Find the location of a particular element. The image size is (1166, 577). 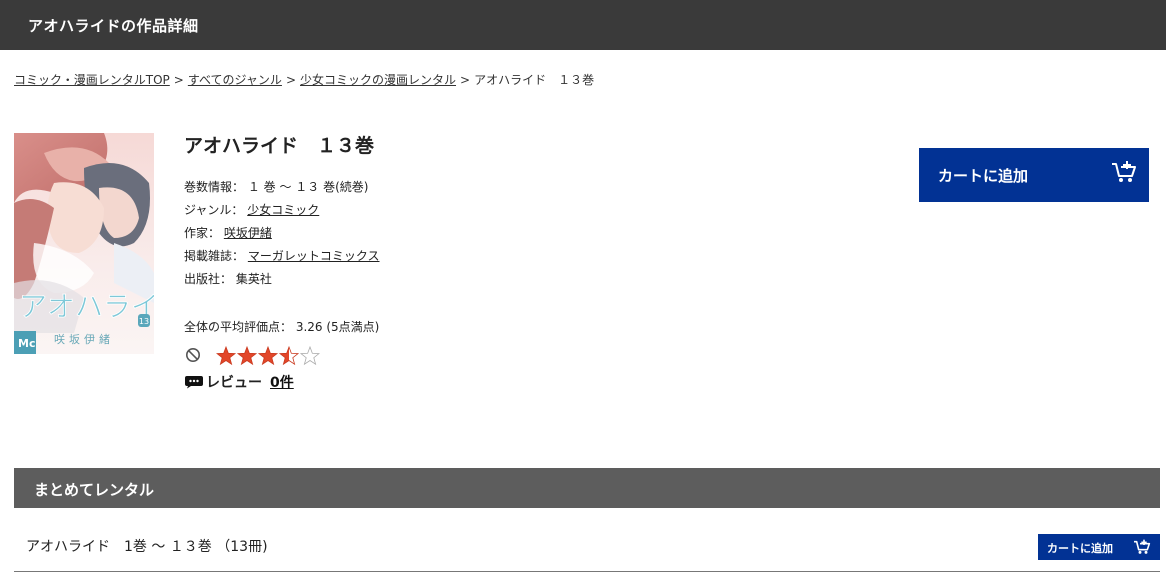

page-header: アオハライドの作品詳細 is located at coordinates (583, 25).